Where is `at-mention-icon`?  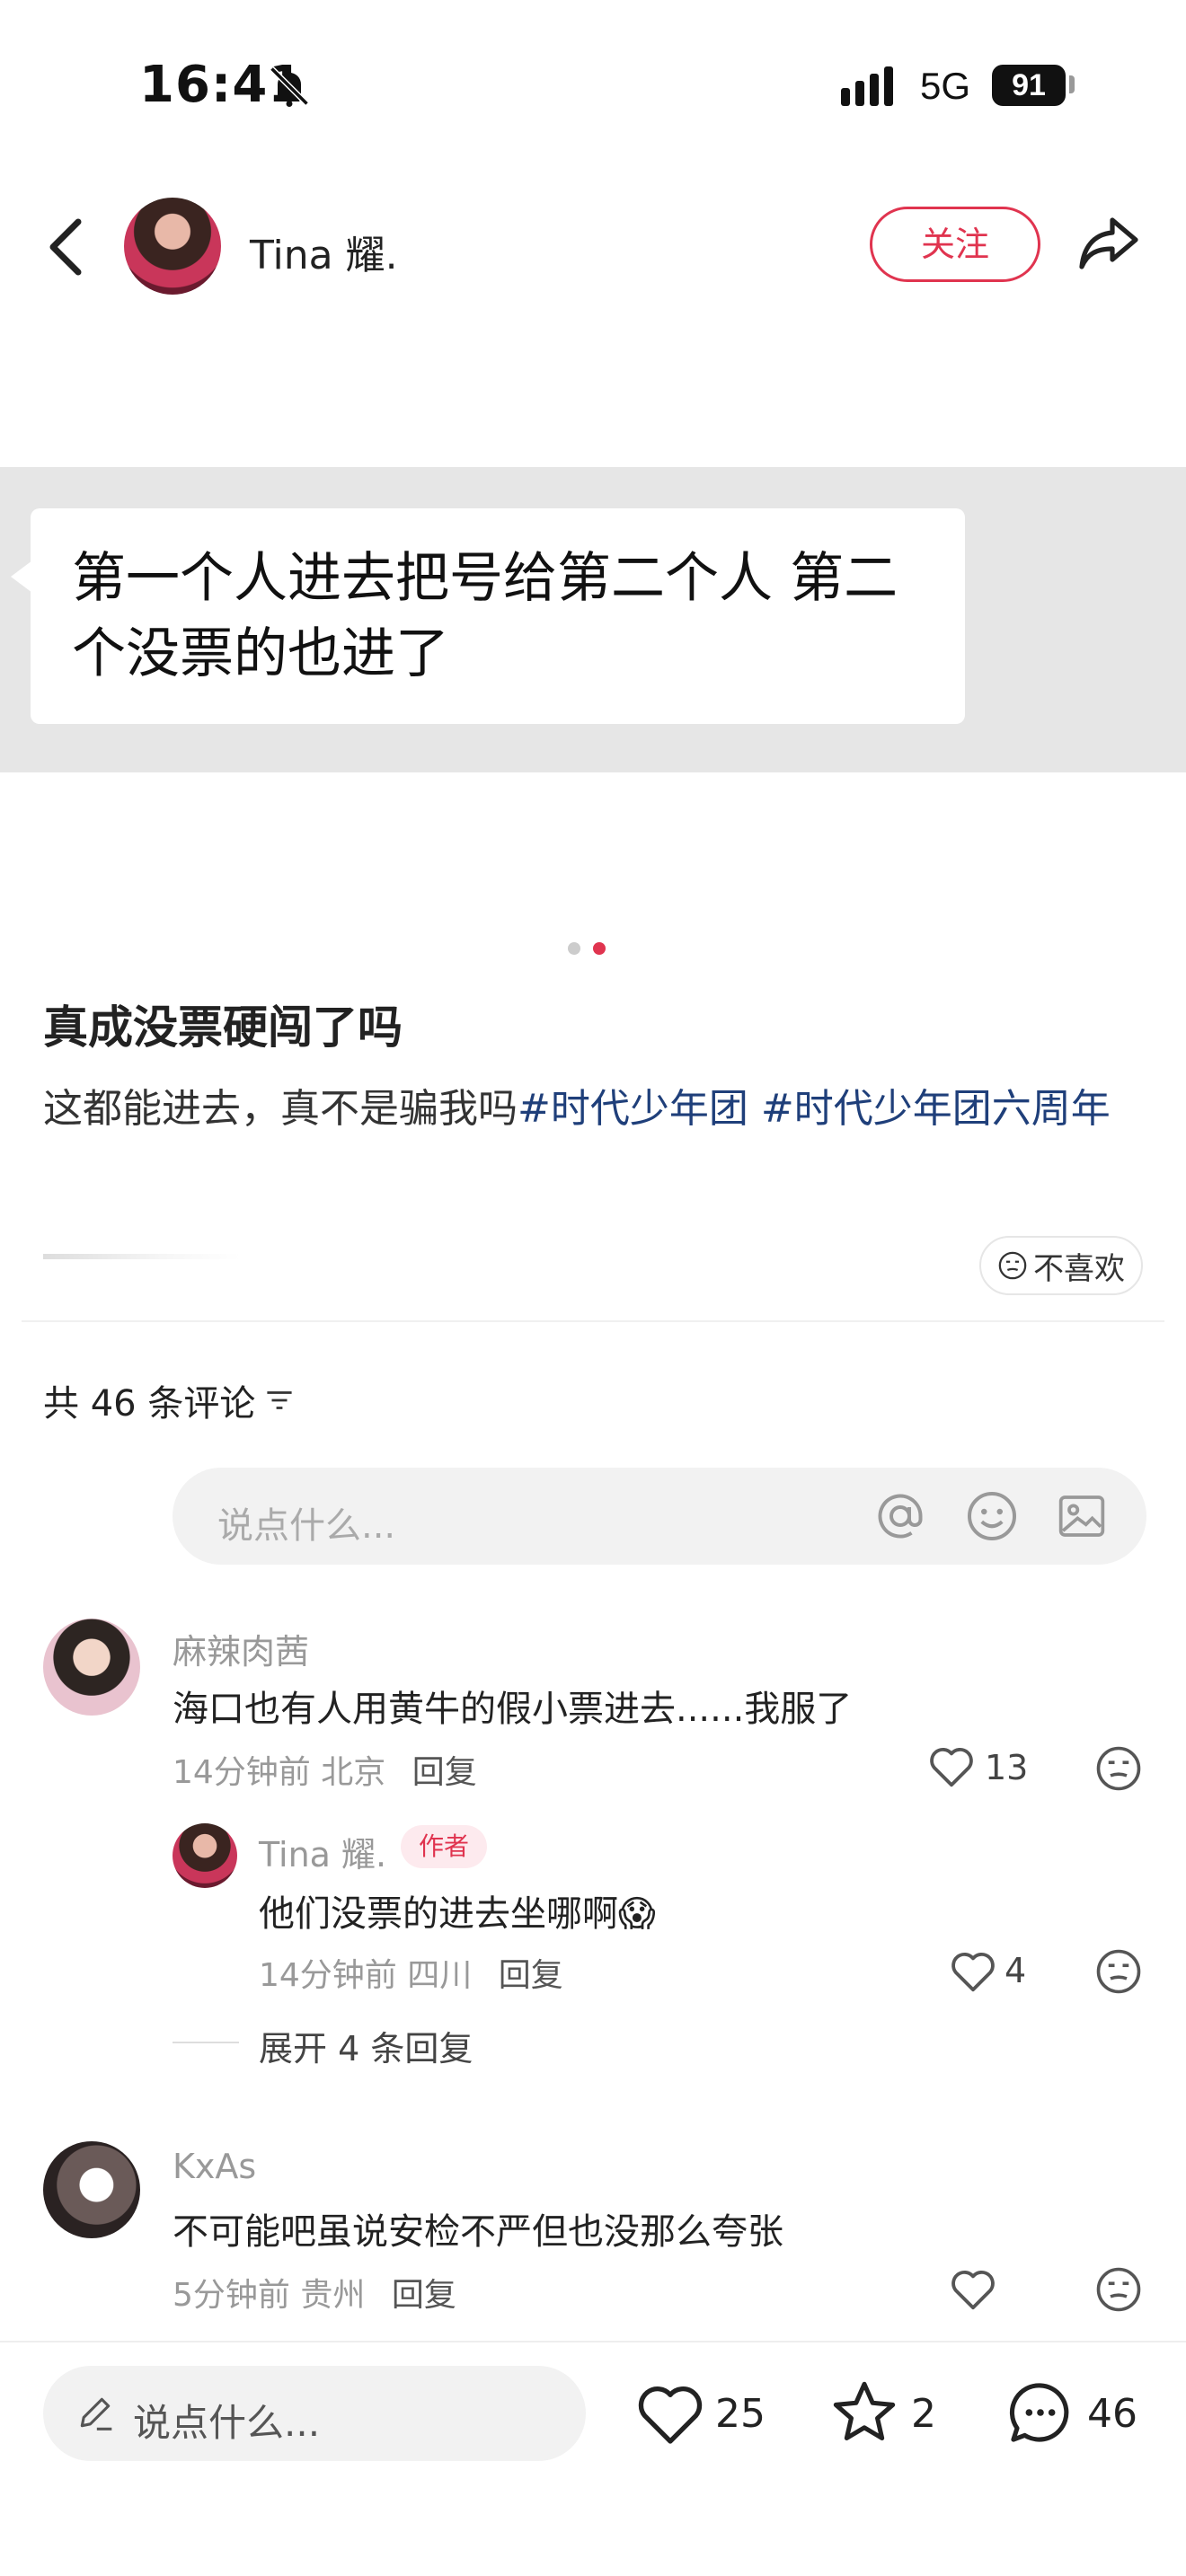 at-mention-icon is located at coordinates (900, 1516).